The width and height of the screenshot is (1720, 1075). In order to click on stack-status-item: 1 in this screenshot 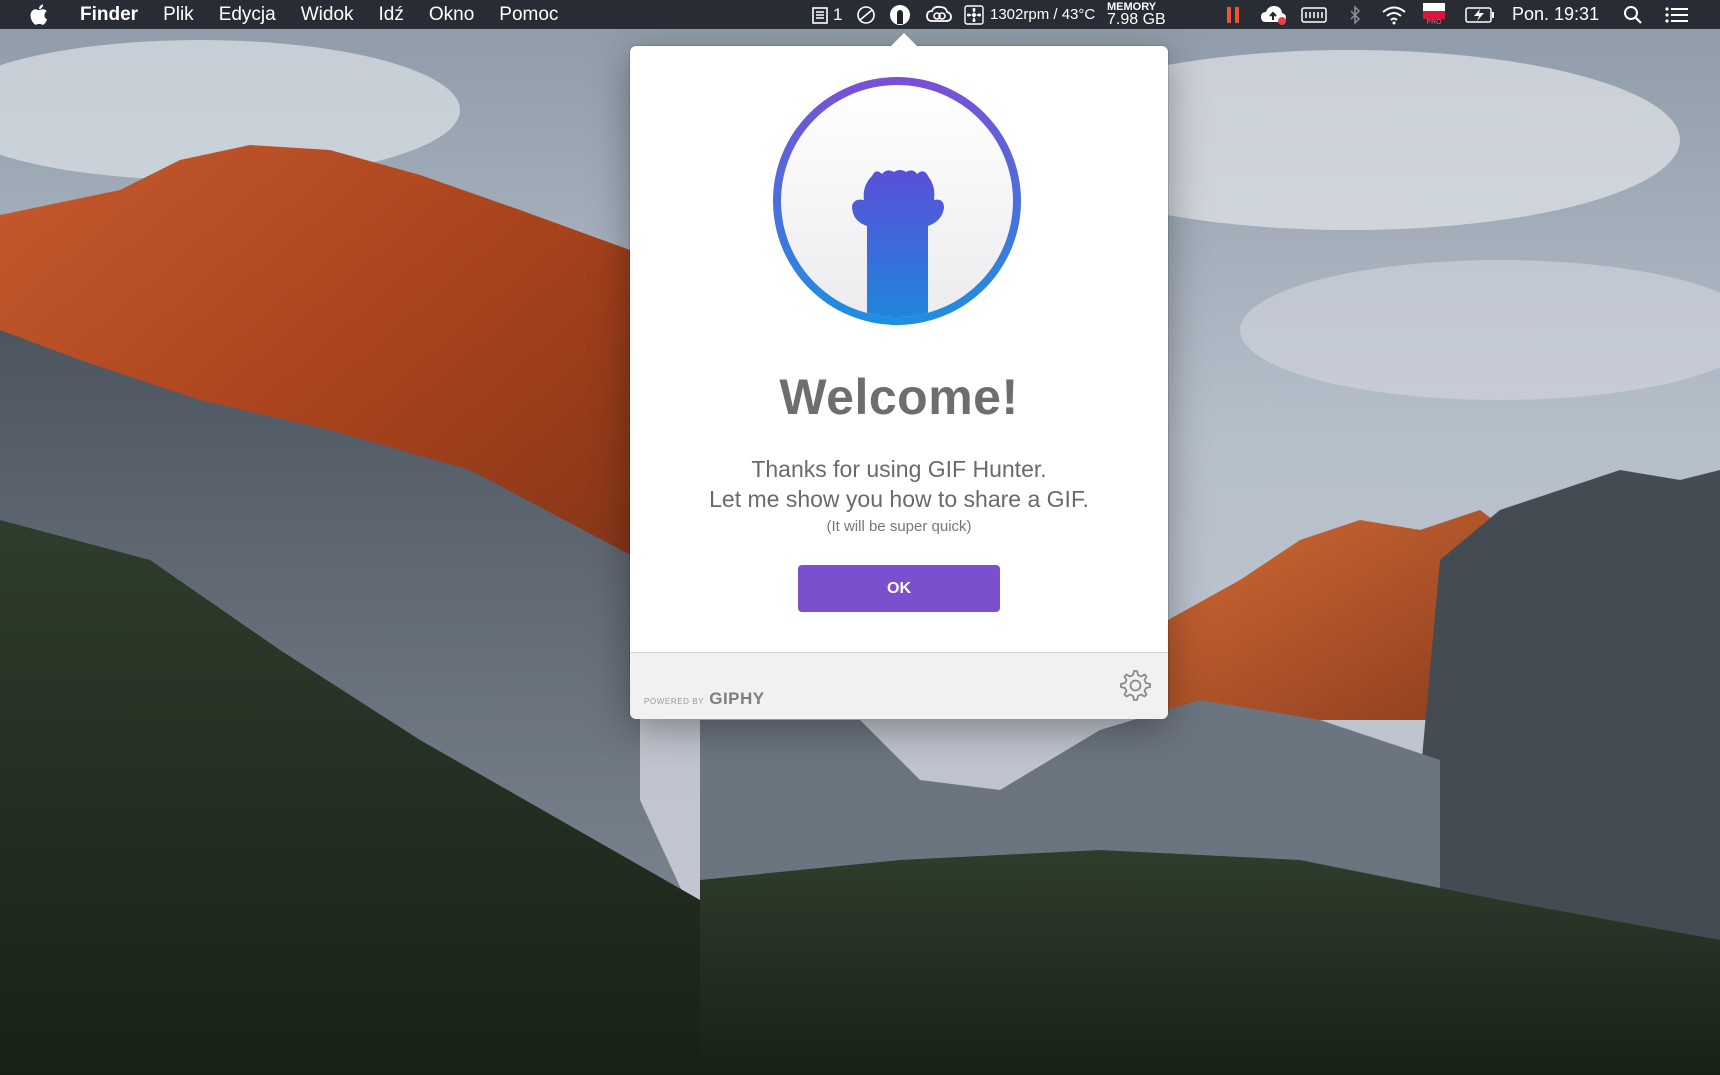, I will do `click(826, 14)`.